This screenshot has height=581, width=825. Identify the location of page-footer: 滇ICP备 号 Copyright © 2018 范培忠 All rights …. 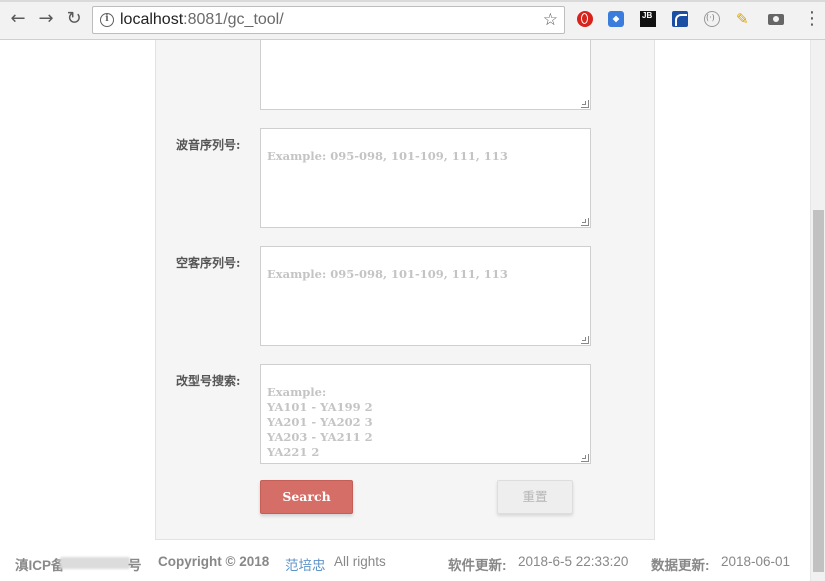
(405, 563).